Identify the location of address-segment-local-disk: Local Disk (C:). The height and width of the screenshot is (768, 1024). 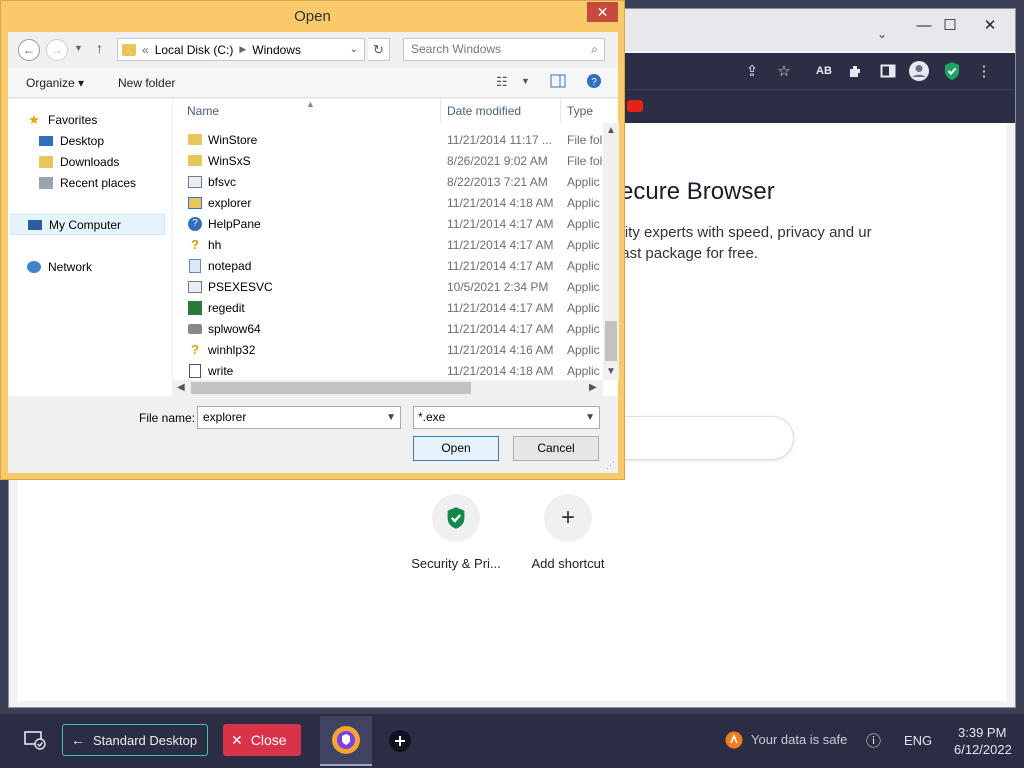
(194, 50).